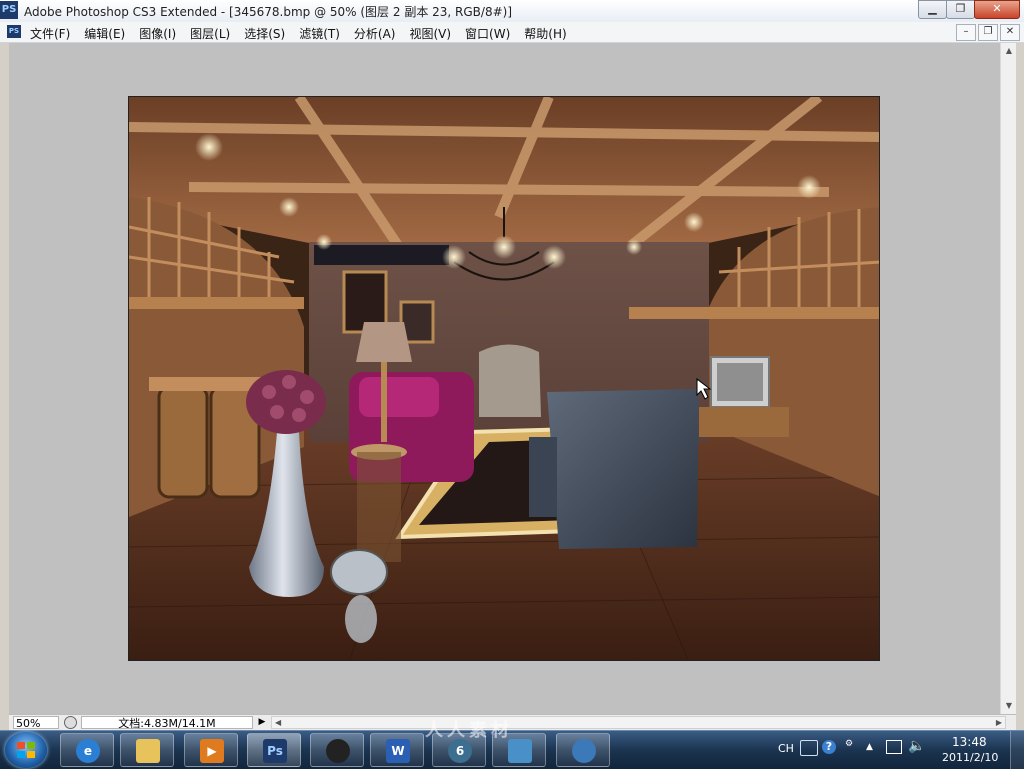 The width and height of the screenshot is (1024, 769). I want to click on menu-edit: 编辑(E), so click(108, 33).